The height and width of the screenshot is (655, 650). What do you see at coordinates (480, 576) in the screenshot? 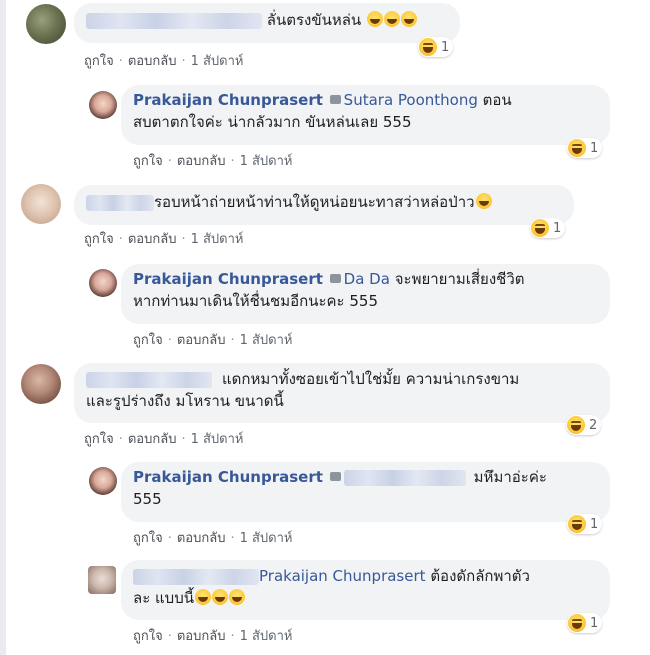
I see `comment-text: ต้องดักลักพาตัว` at bounding box center [480, 576].